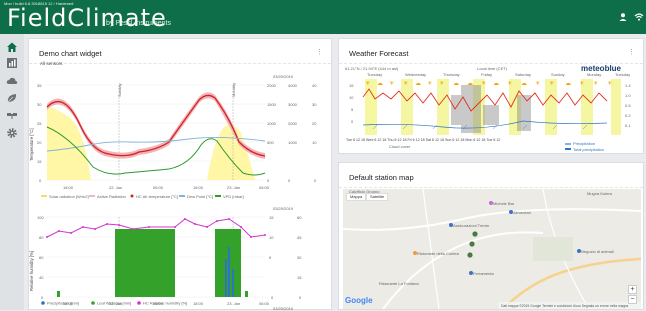 The image size is (646, 311). What do you see at coordinates (319, 52) in the screenshot?
I see `widget-menu-icon: ⋮` at bounding box center [319, 52].